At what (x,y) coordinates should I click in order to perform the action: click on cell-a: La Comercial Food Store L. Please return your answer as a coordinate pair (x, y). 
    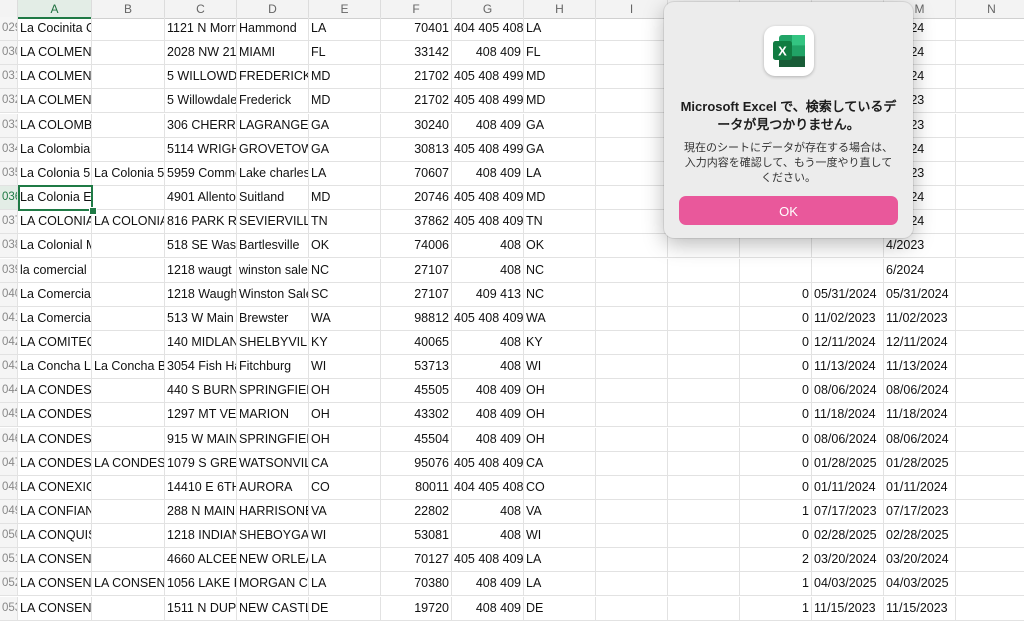
    Looking at the image, I should click on (55, 318).